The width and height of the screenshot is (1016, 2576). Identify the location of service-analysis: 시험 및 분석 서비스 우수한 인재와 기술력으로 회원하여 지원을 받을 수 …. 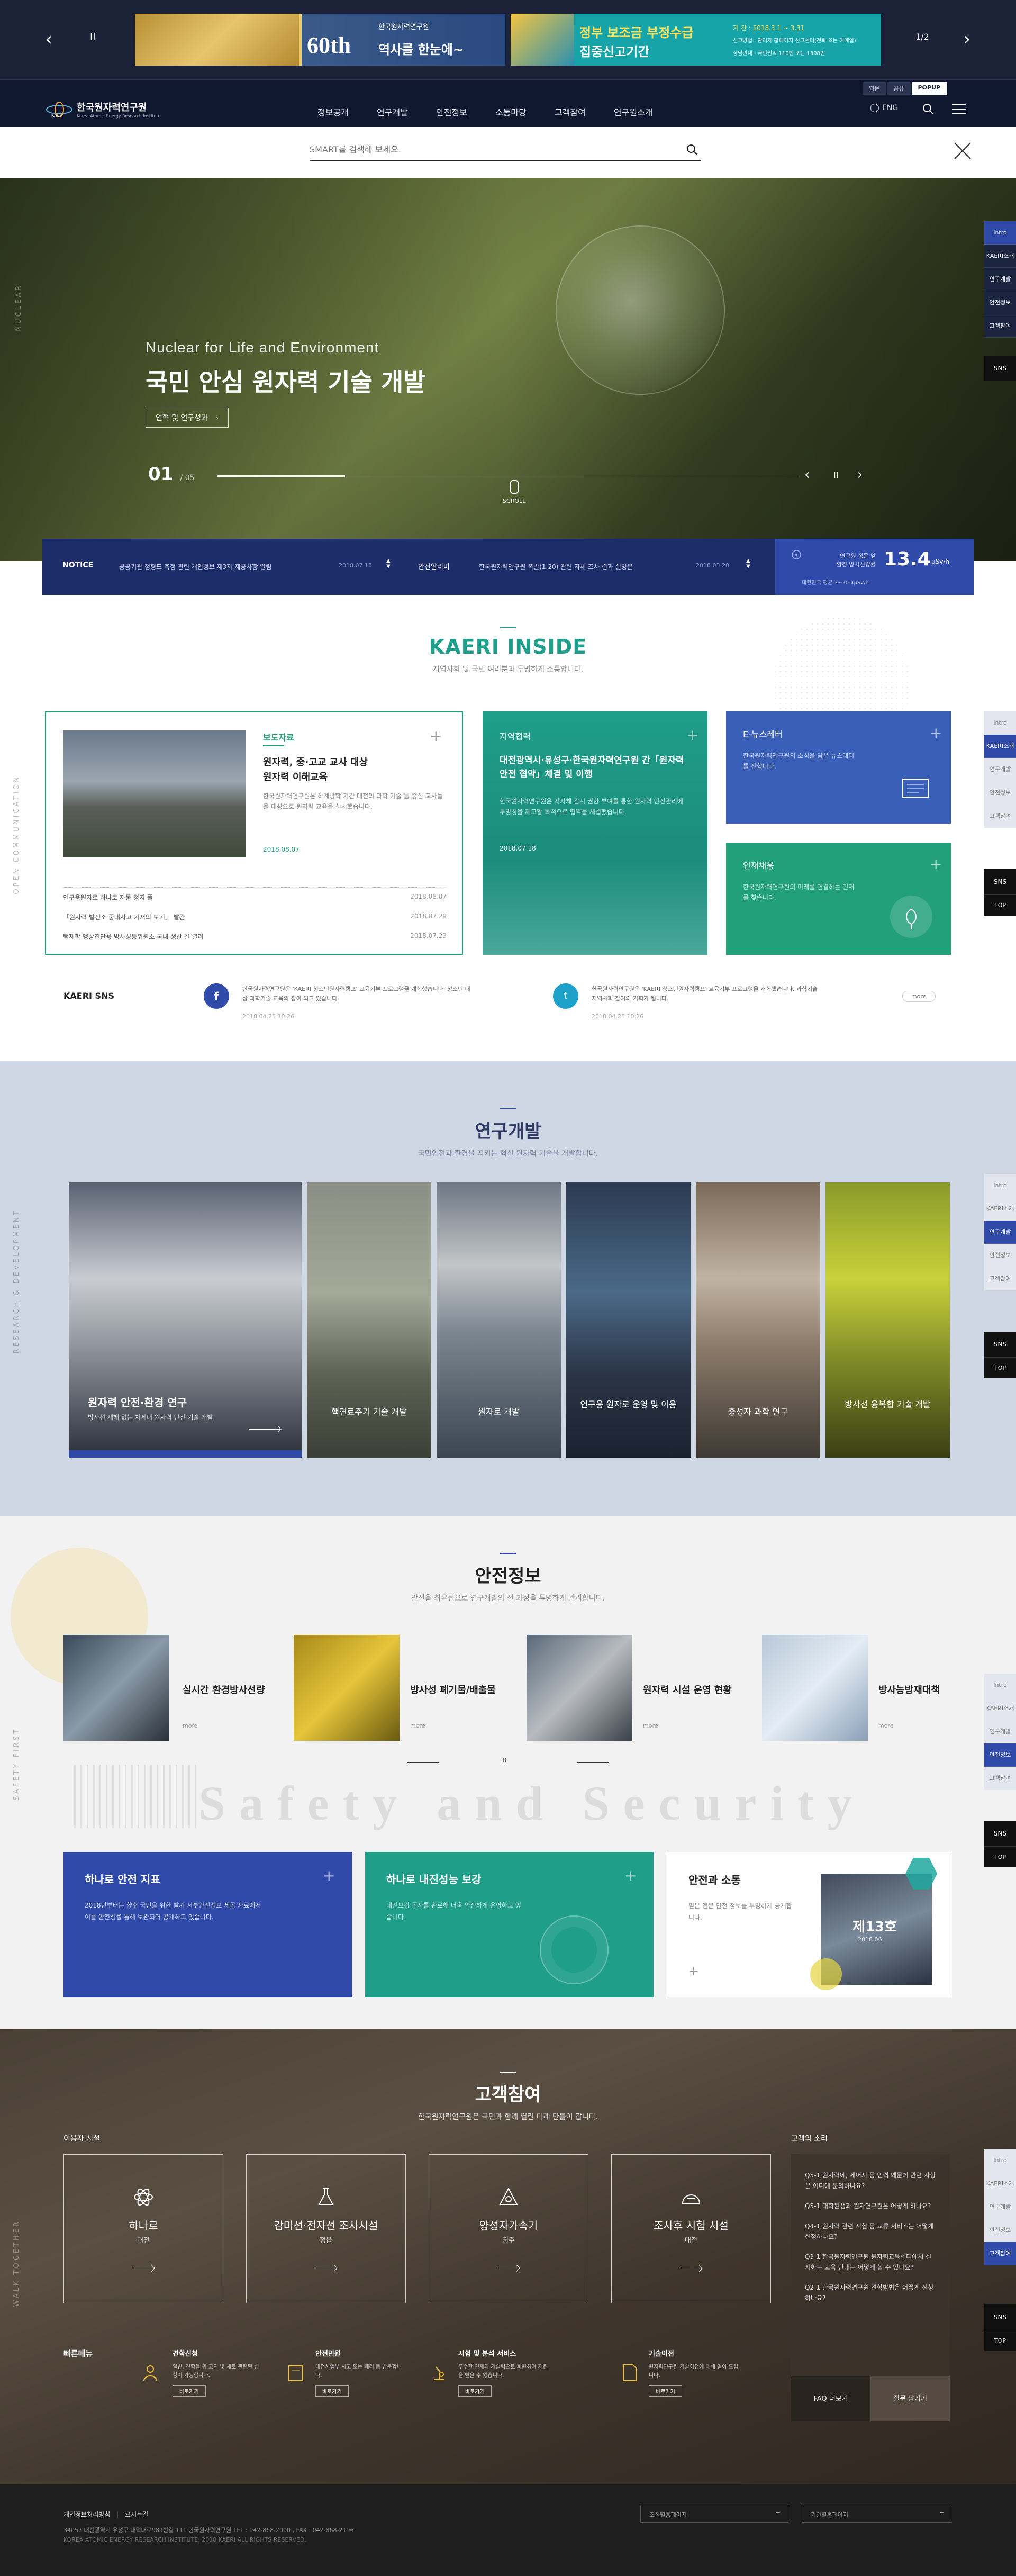
(488, 2372).